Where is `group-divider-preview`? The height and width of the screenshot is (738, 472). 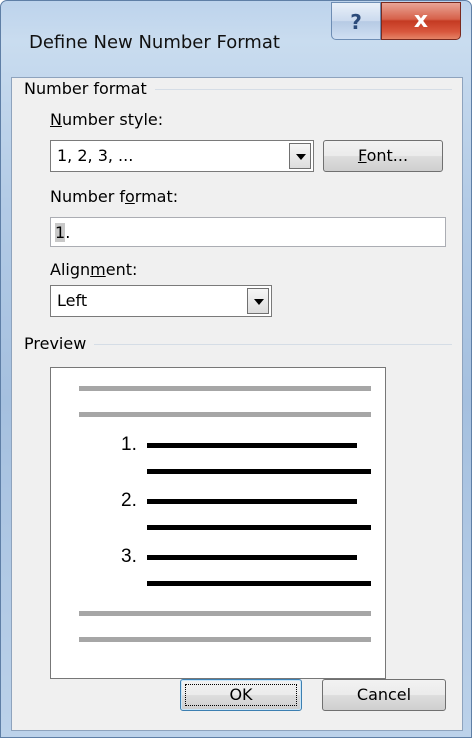
group-divider-preview is located at coordinates (243, 344).